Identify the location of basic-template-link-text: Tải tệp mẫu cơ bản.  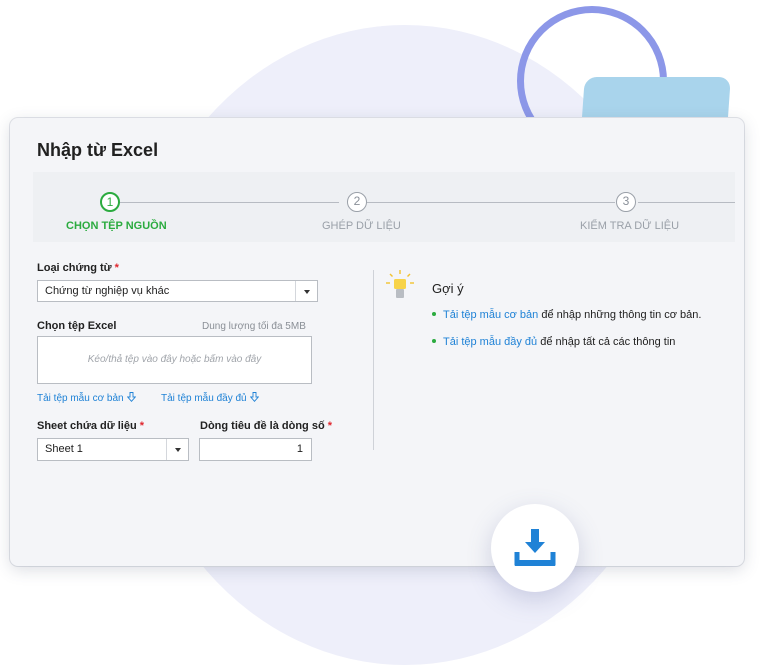
(80, 398).